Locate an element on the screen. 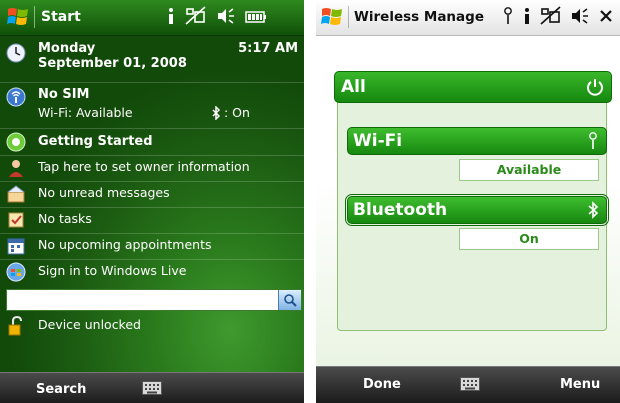 Image resolution: width=620 pixels, height=403 pixels. getting-started-icon is located at coordinates (16, 142).